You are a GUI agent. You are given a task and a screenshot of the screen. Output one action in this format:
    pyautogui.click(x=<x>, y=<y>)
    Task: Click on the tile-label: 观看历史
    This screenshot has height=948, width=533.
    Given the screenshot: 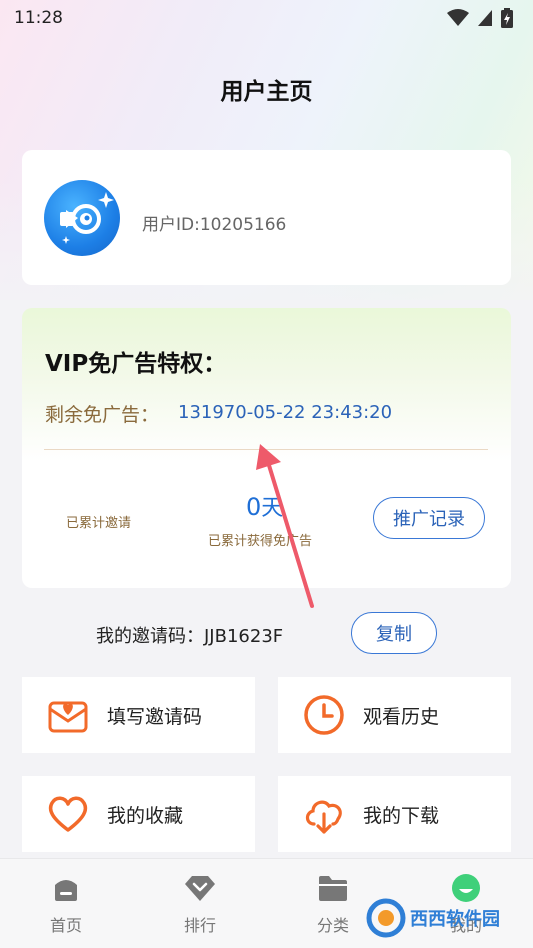 What is the action you would take?
    pyautogui.click(x=401, y=716)
    